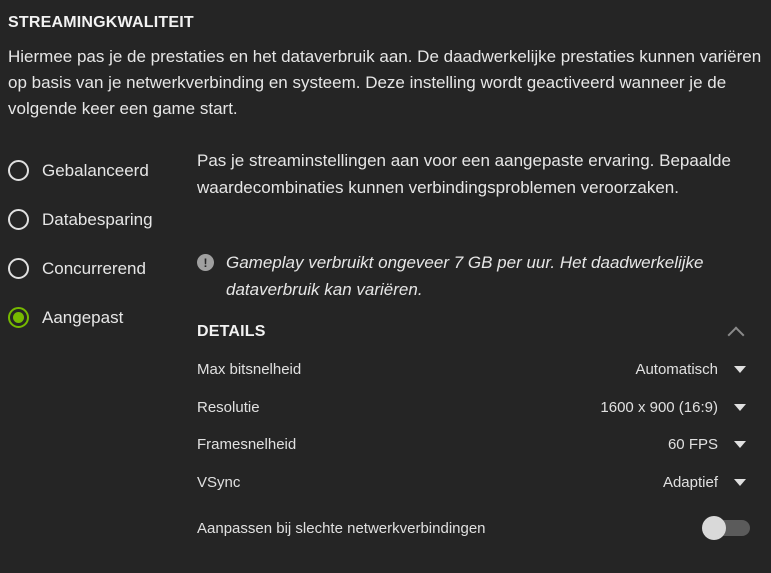 The width and height of the screenshot is (771, 573). I want to click on setting-label: Max bitsnelheid, so click(249, 369).